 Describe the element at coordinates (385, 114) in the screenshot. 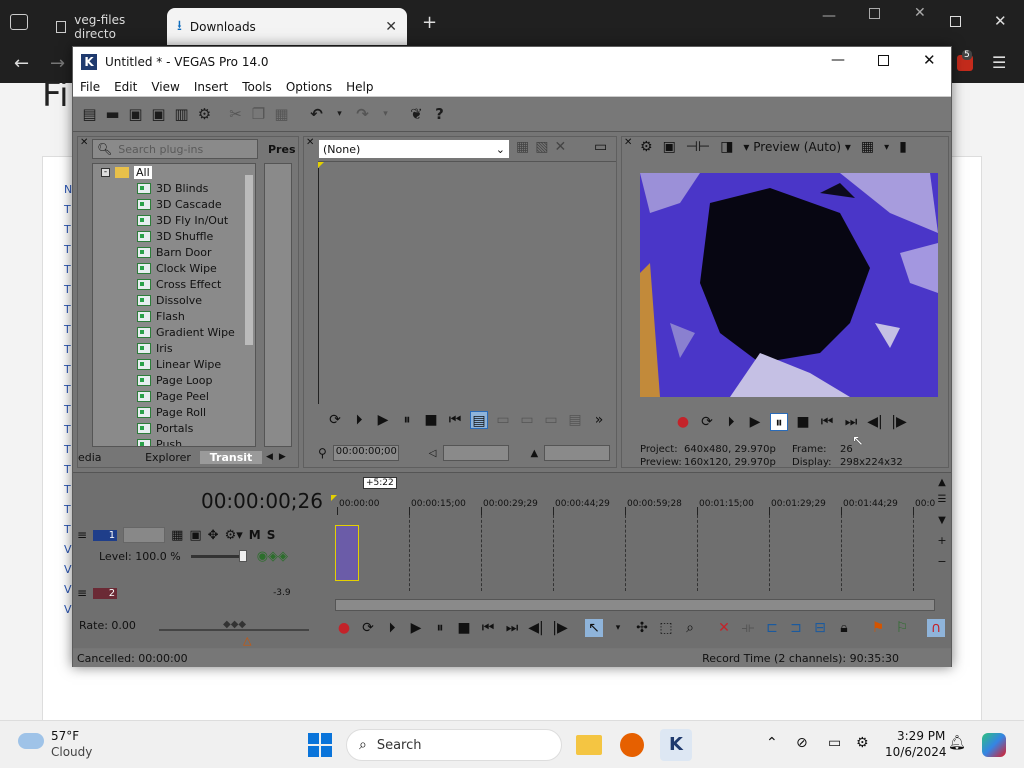

I see `redo-dropdown-icon: ▾` at that location.